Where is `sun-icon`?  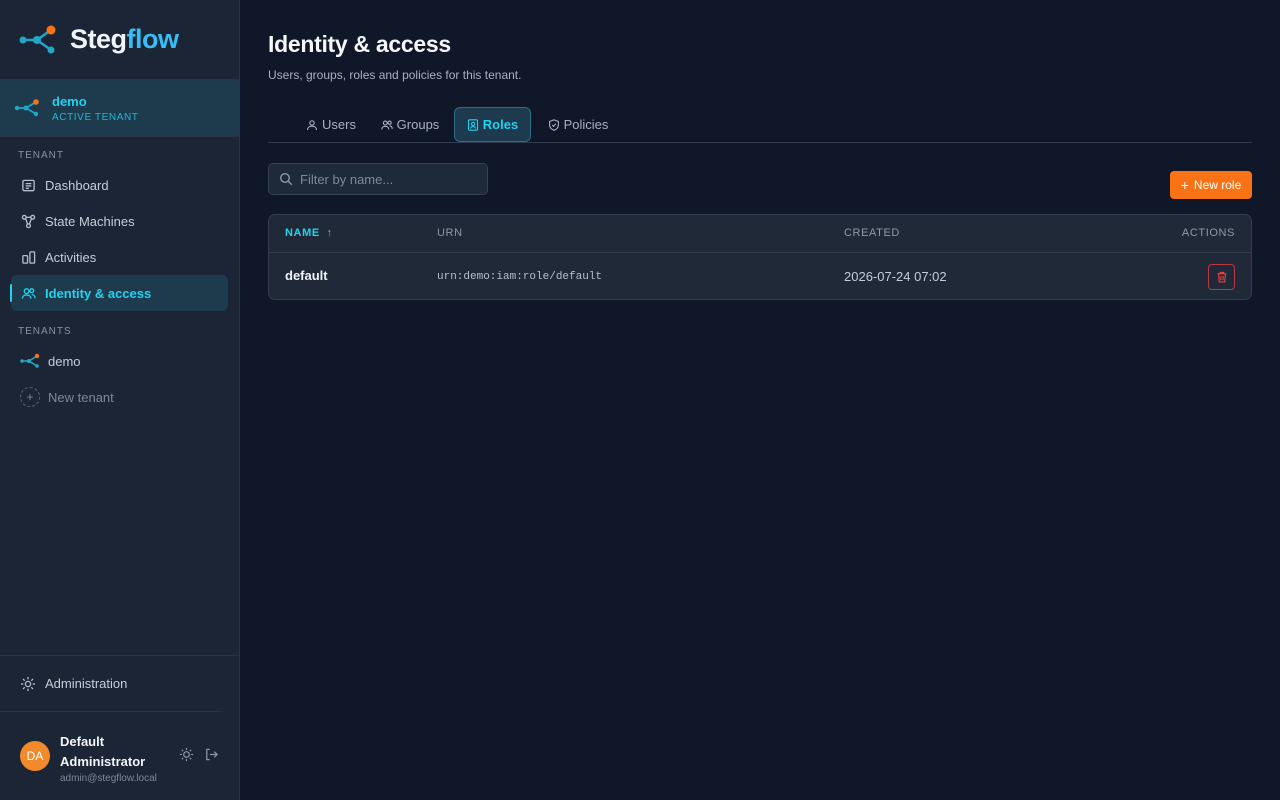
sun-icon is located at coordinates (186, 754).